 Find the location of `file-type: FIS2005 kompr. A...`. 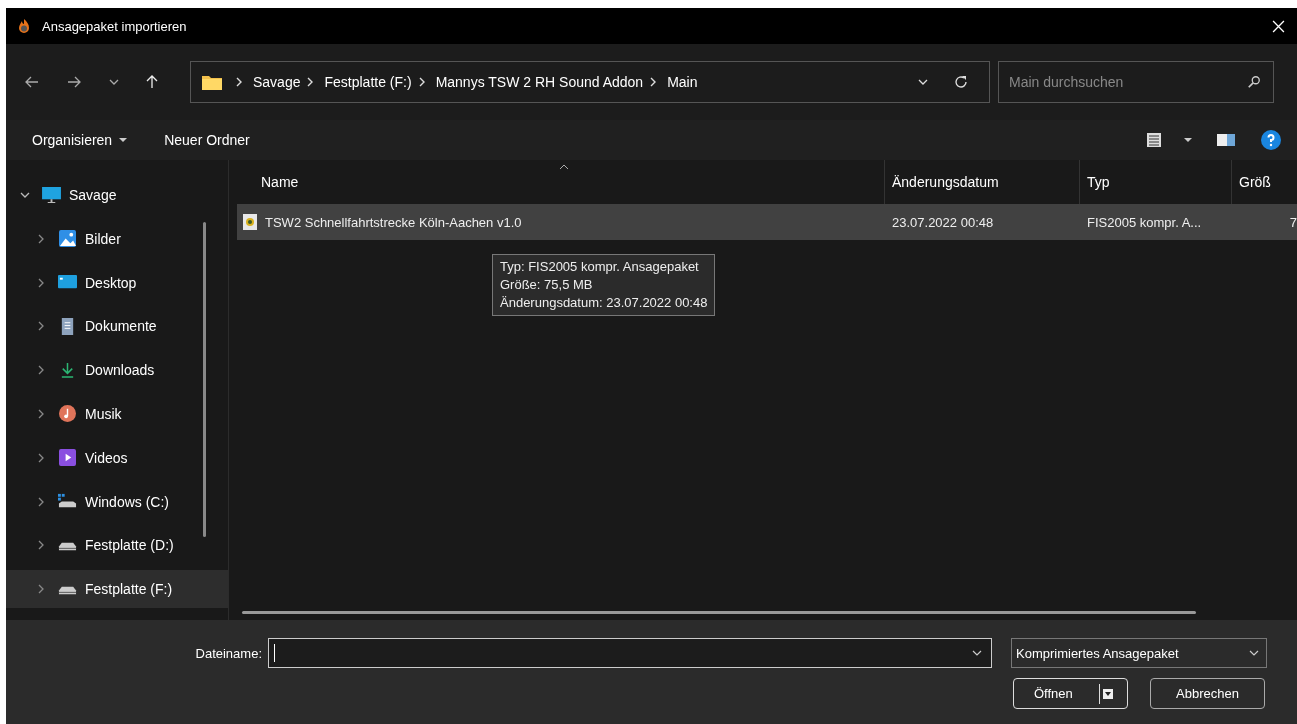

file-type: FIS2005 kompr. A... is located at coordinates (1144, 222).